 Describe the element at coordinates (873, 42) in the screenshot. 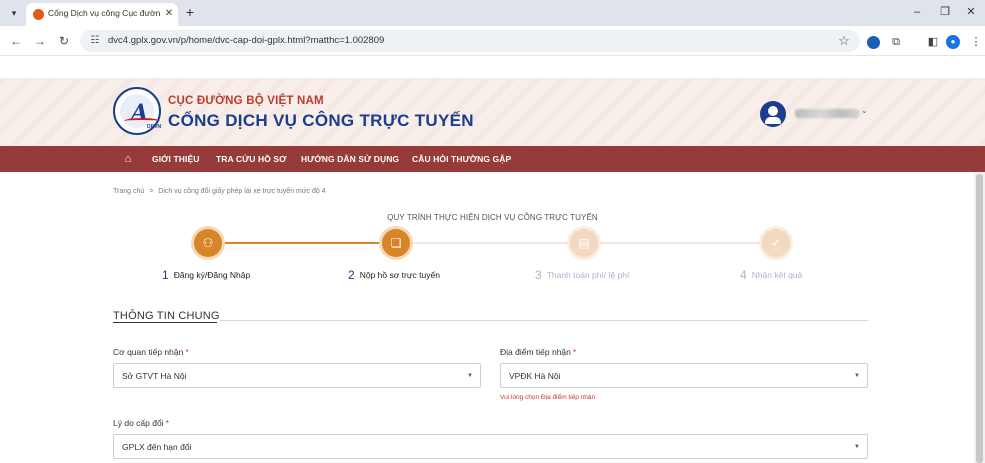

I see `extension-icon` at that location.